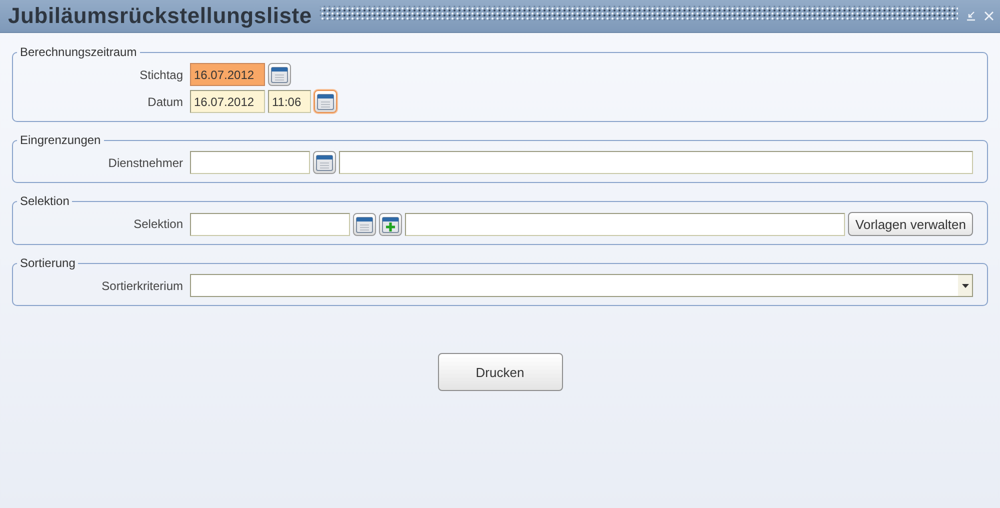 The image size is (1000, 508). I want to click on close-icon, so click(989, 16).